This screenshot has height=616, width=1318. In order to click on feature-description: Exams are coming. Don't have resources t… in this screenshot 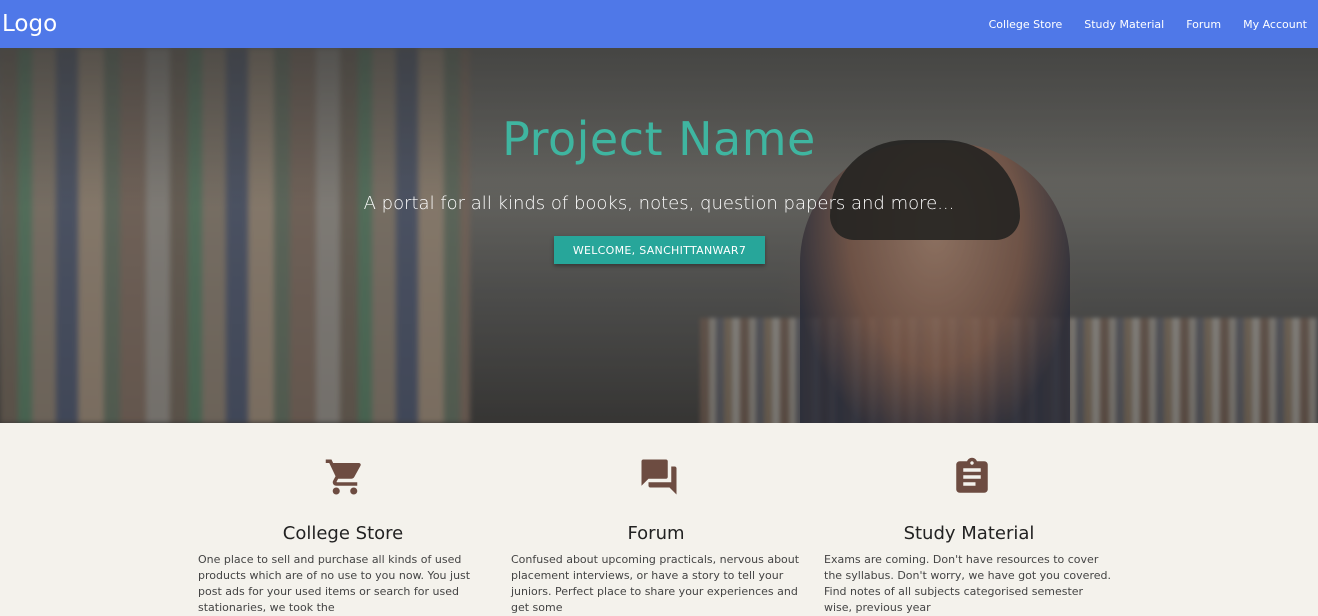, I will do `click(967, 583)`.